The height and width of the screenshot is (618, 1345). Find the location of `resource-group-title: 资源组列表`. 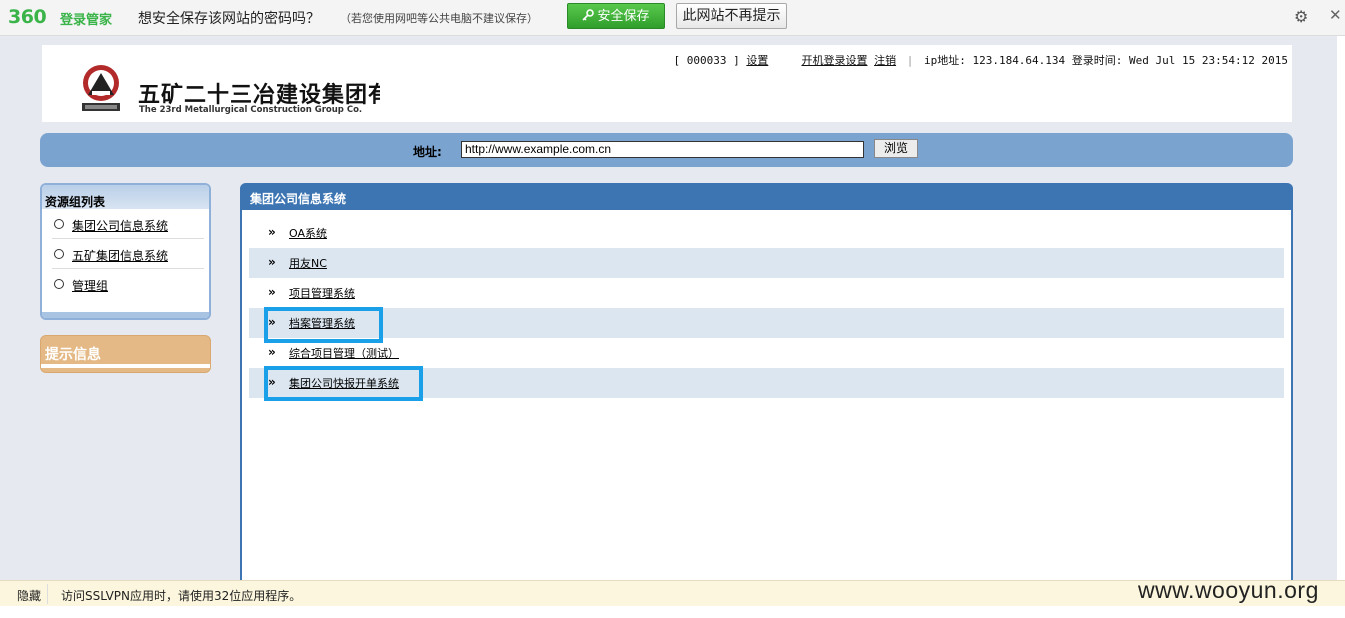

resource-group-title: 资源组列表 is located at coordinates (125, 197).